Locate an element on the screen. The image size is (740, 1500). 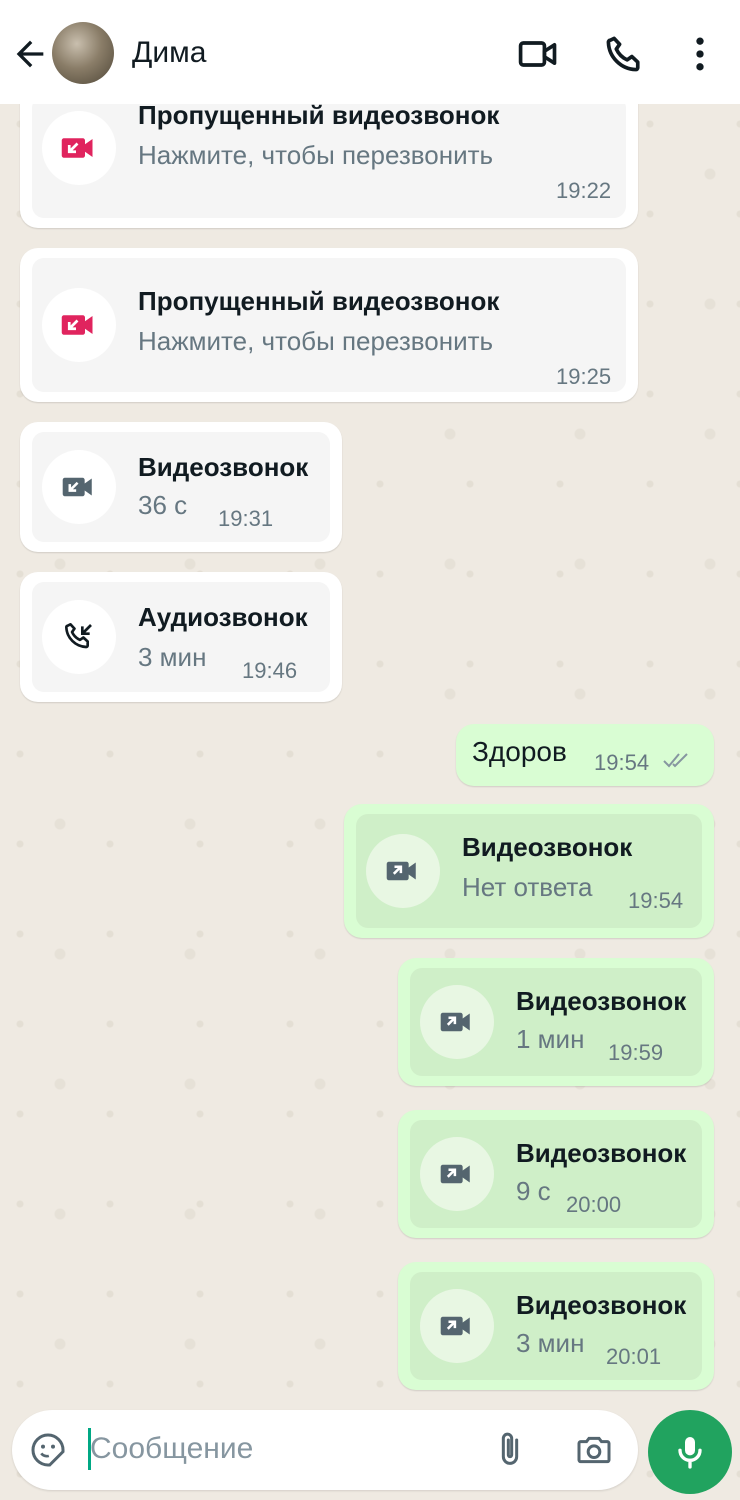
message-time: 19:25 is located at coordinates (584, 376).